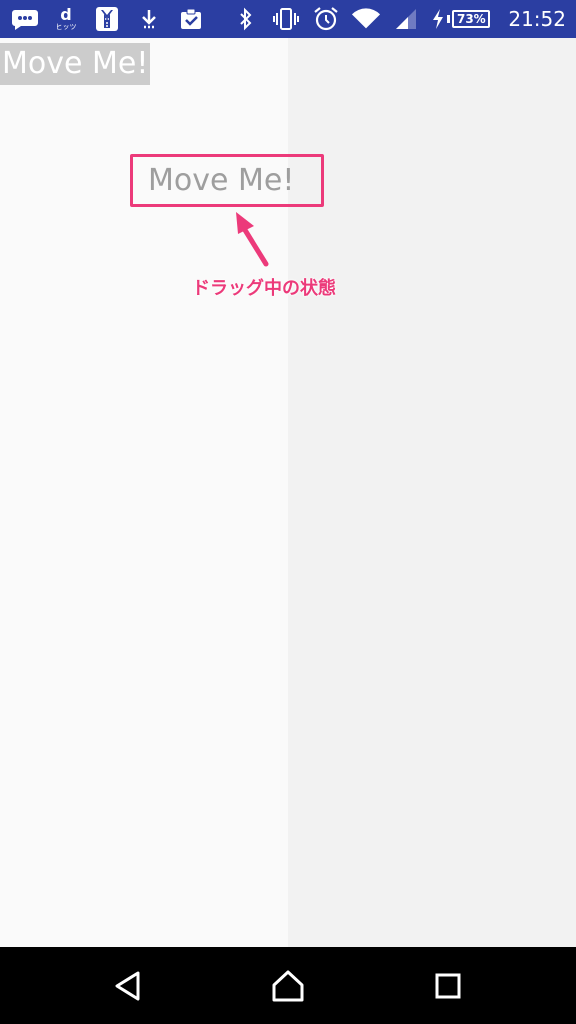  What do you see at coordinates (252, 239) in the screenshot?
I see `annotation-arrow-icon` at bounding box center [252, 239].